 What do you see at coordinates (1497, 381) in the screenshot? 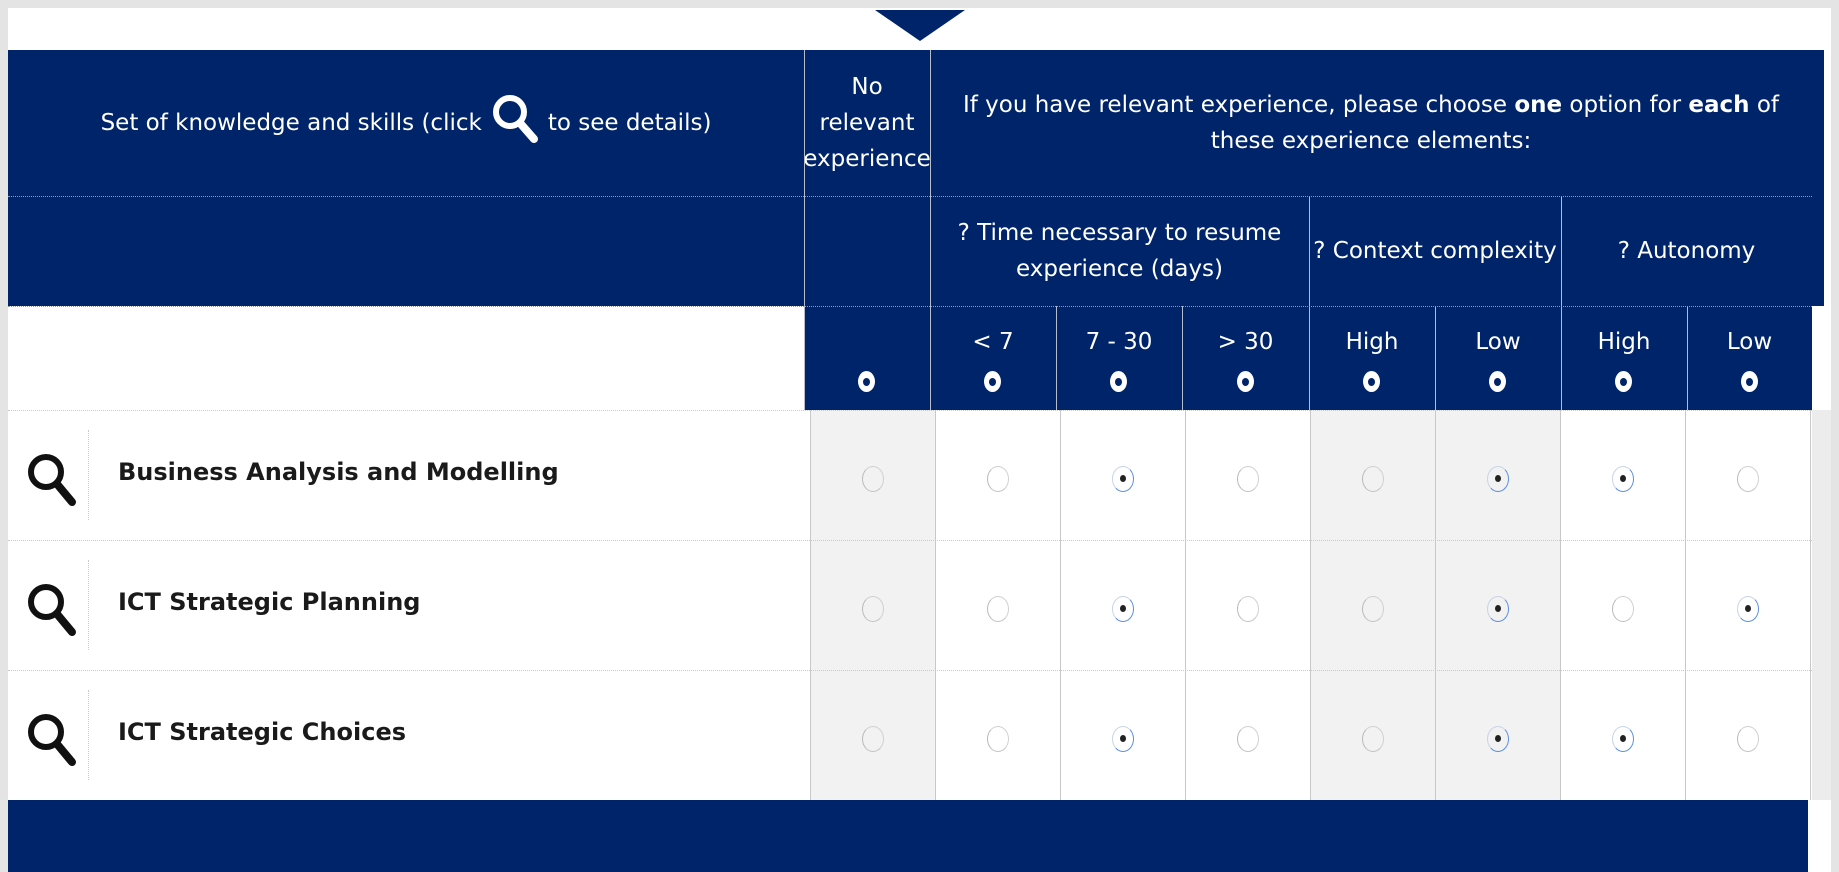
I see `select-all-complexity-low` at bounding box center [1497, 381].